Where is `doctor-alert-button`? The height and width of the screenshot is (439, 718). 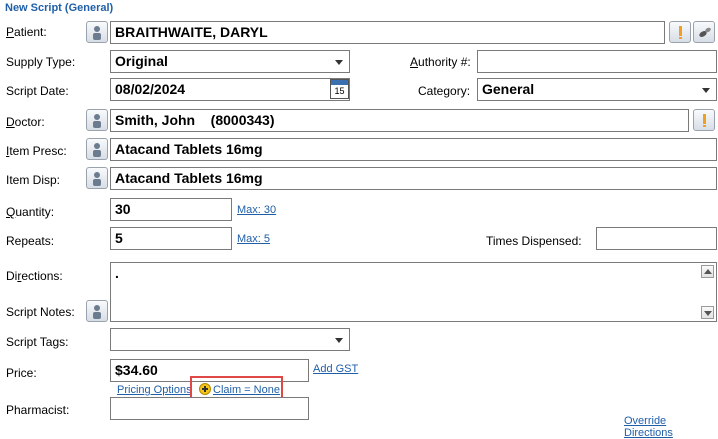 doctor-alert-button is located at coordinates (704, 120).